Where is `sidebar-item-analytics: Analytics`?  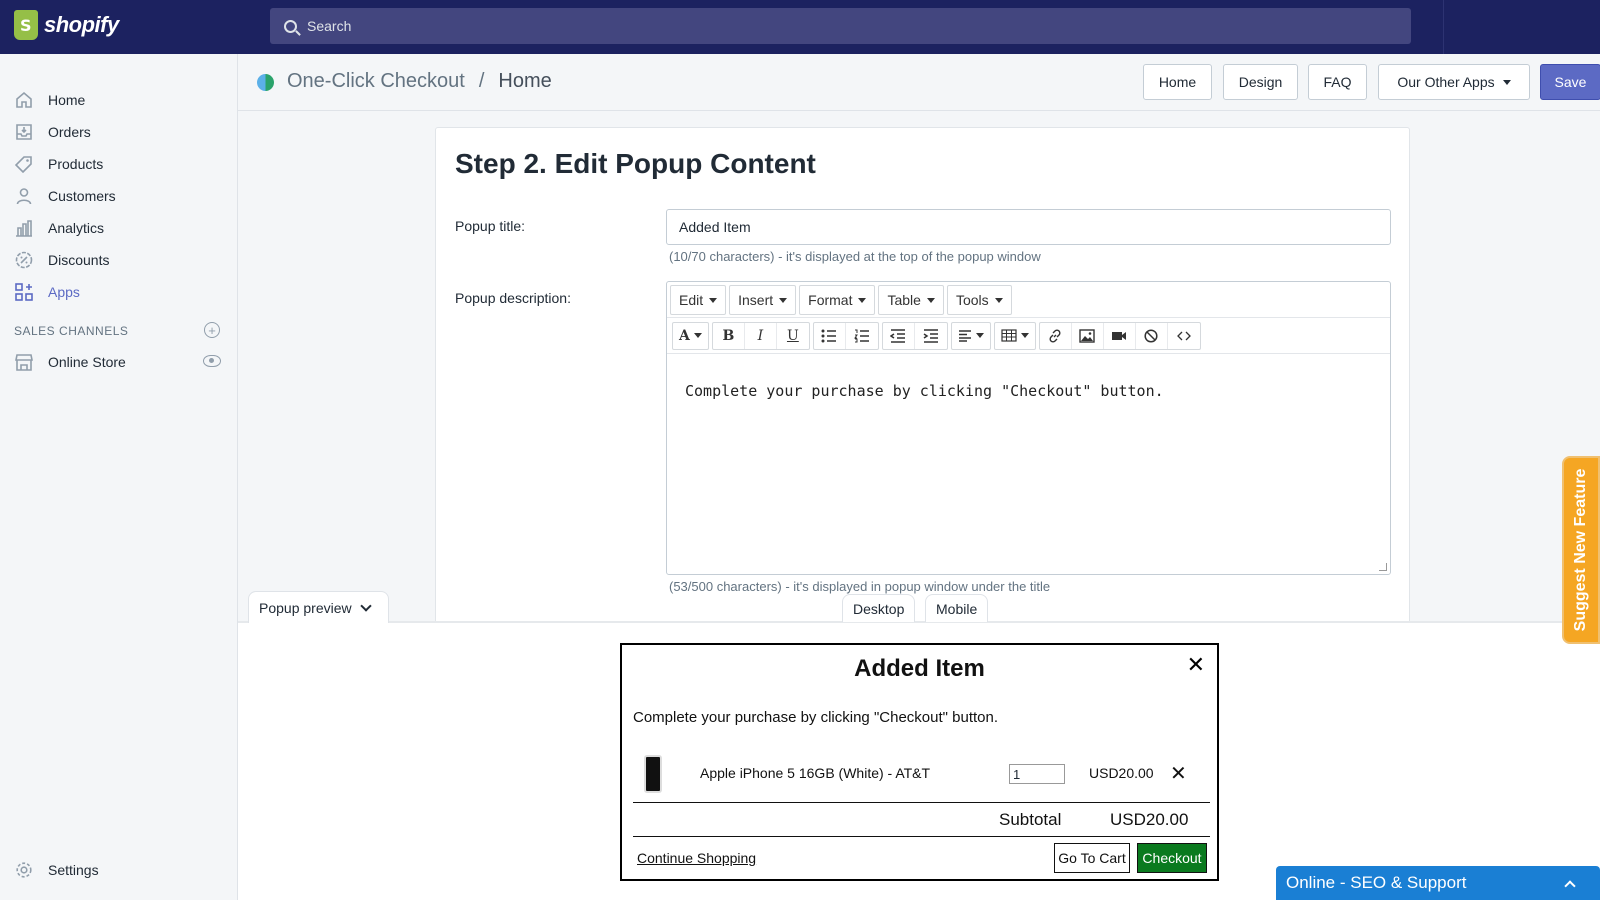 sidebar-item-analytics: Analytics is located at coordinates (119, 228).